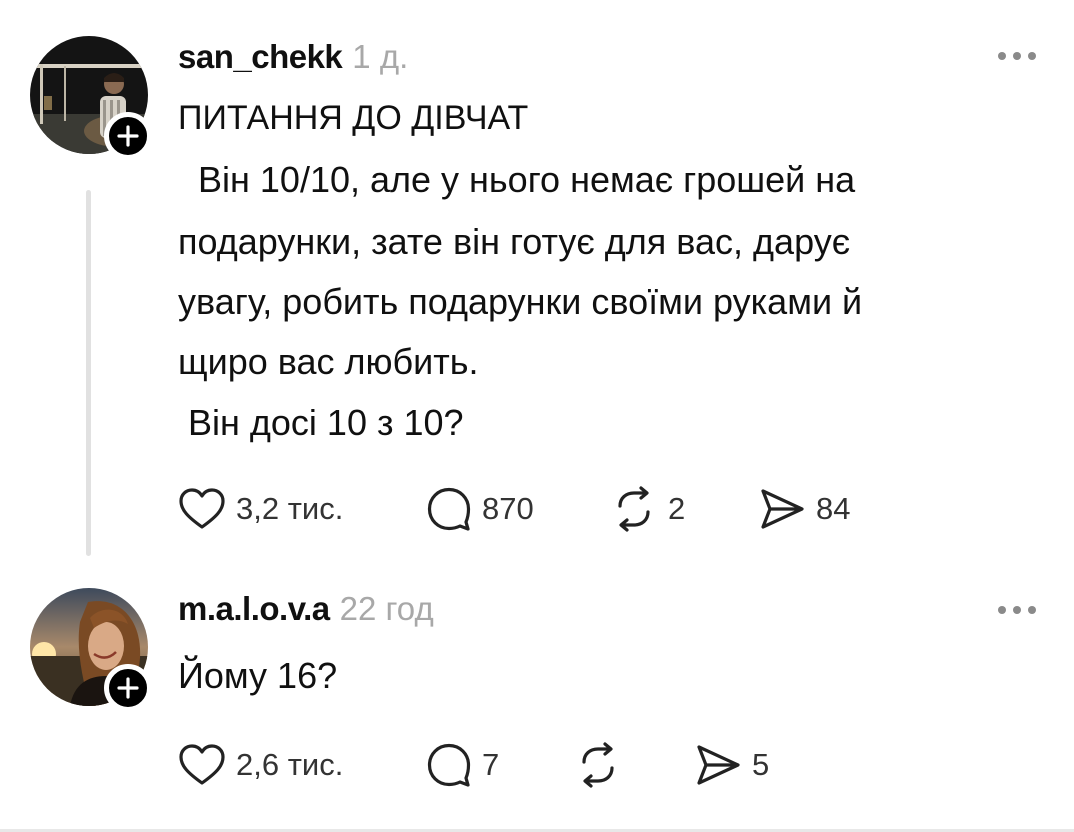 Image resolution: width=1074 pixels, height=832 pixels. I want to click on reply-count: 870, so click(508, 508).